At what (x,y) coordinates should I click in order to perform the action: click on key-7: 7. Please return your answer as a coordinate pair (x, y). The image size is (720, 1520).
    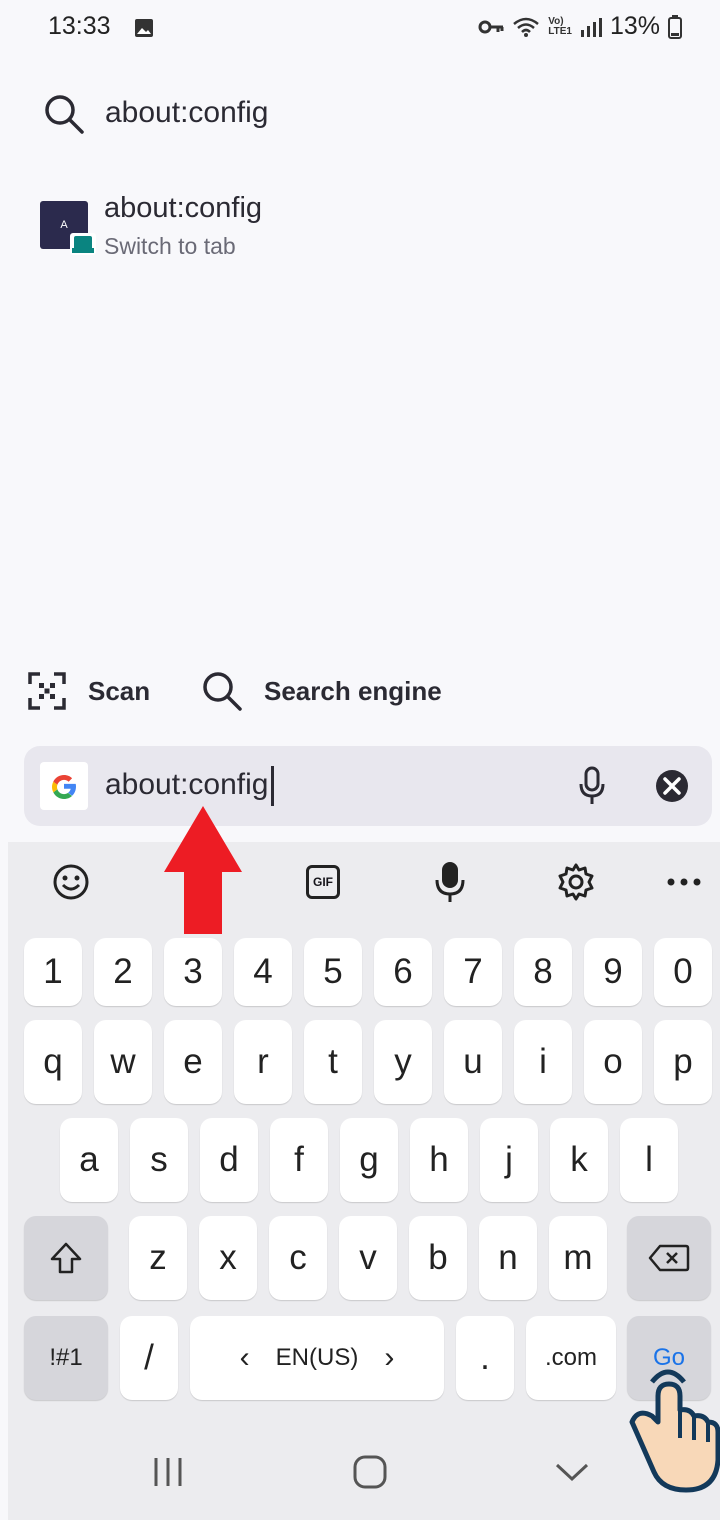
    Looking at the image, I should click on (473, 972).